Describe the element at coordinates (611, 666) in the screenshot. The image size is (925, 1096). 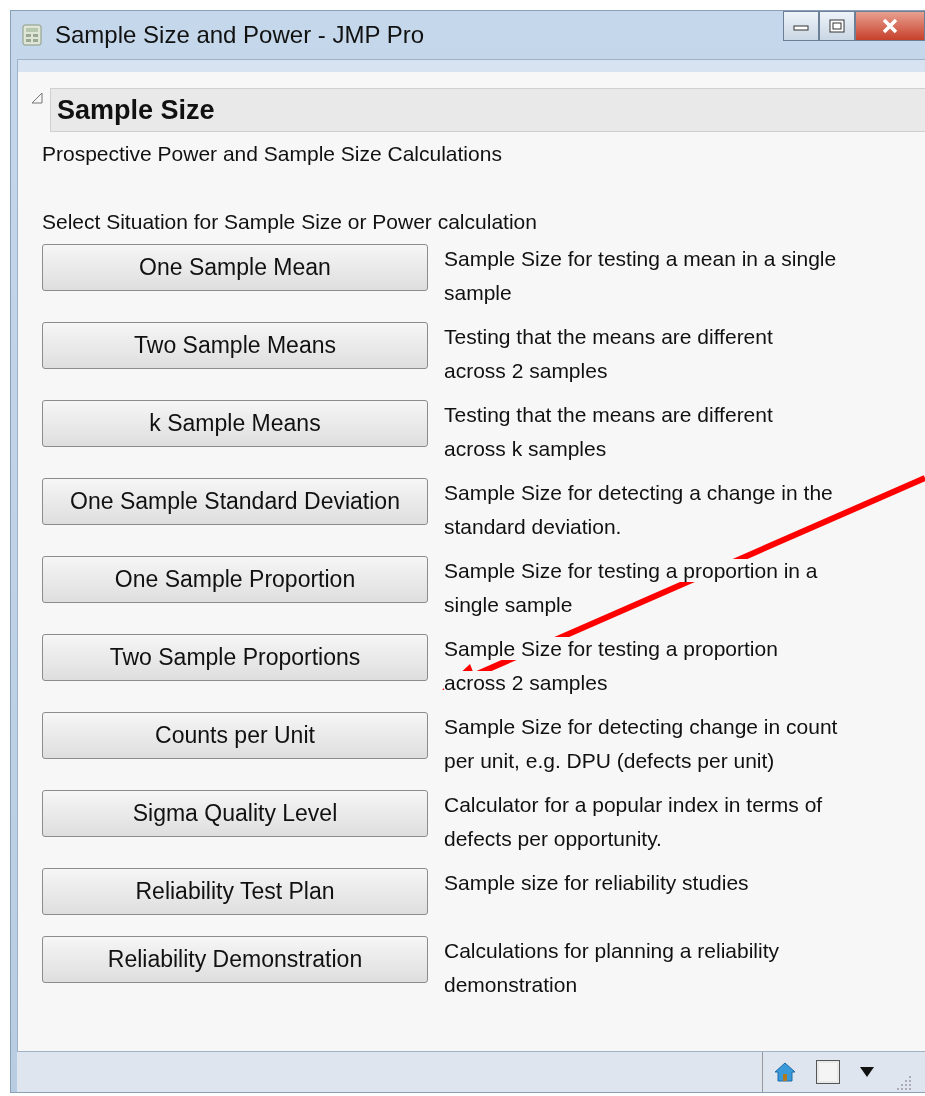
I see `option-description: Sample Size for testing a proportion across 2 samples` at that location.